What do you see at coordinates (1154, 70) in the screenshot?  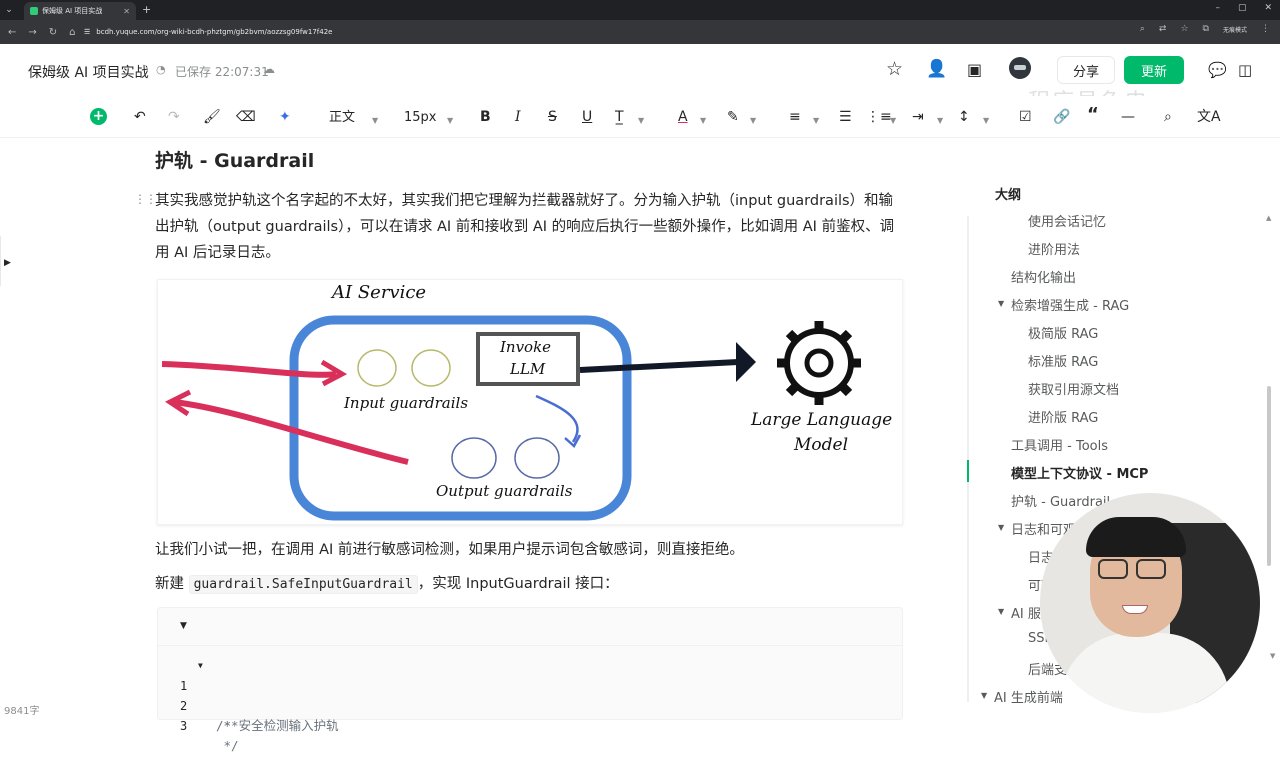 I see `update-button: 更新` at bounding box center [1154, 70].